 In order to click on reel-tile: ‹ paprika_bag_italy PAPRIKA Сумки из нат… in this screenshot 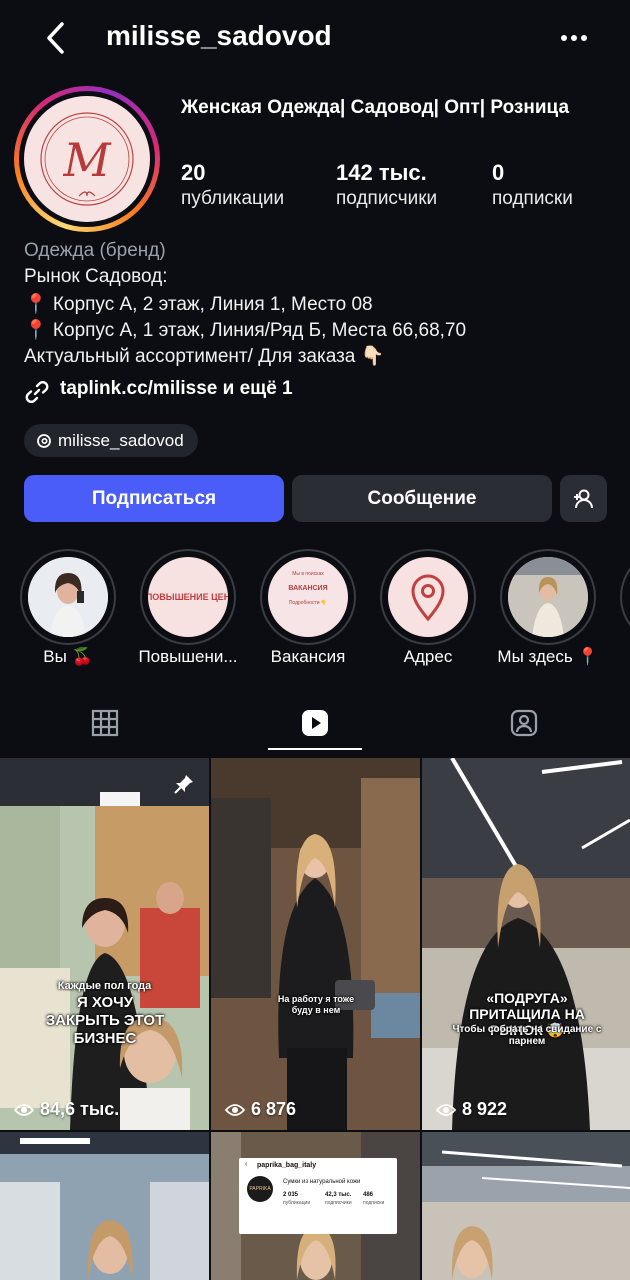, I will do `click(315, 1206)`.